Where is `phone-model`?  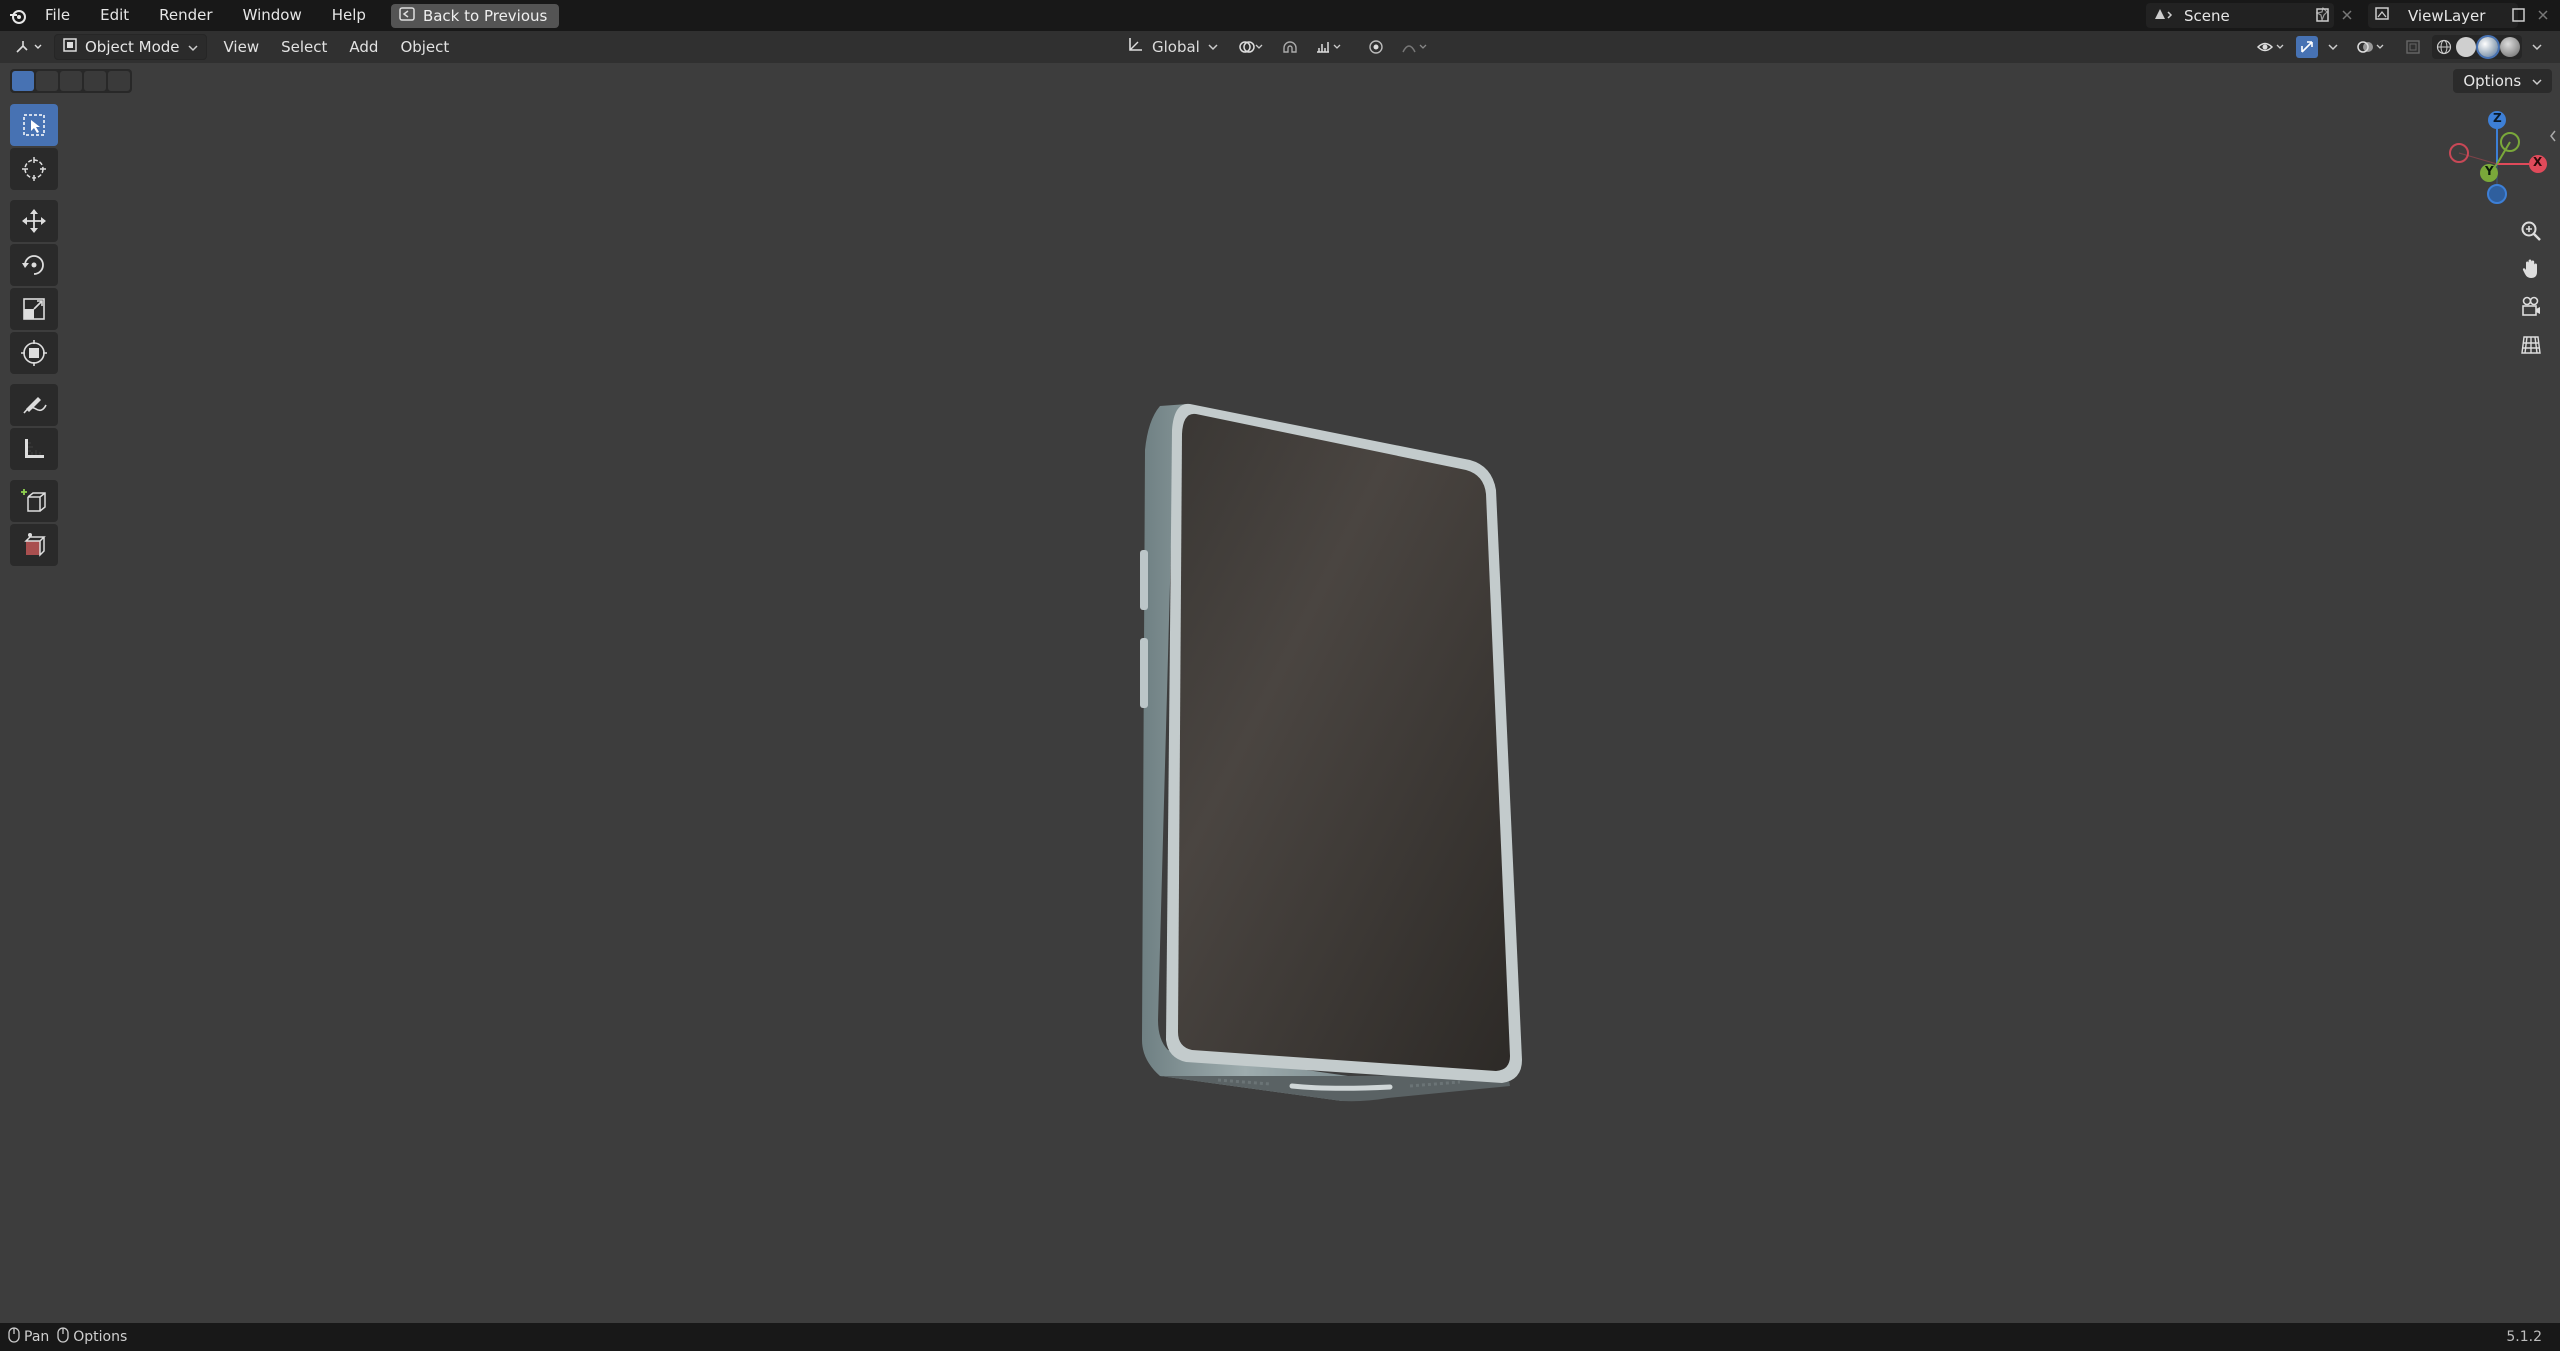 phone-model is located at coordinates (1330, 760).